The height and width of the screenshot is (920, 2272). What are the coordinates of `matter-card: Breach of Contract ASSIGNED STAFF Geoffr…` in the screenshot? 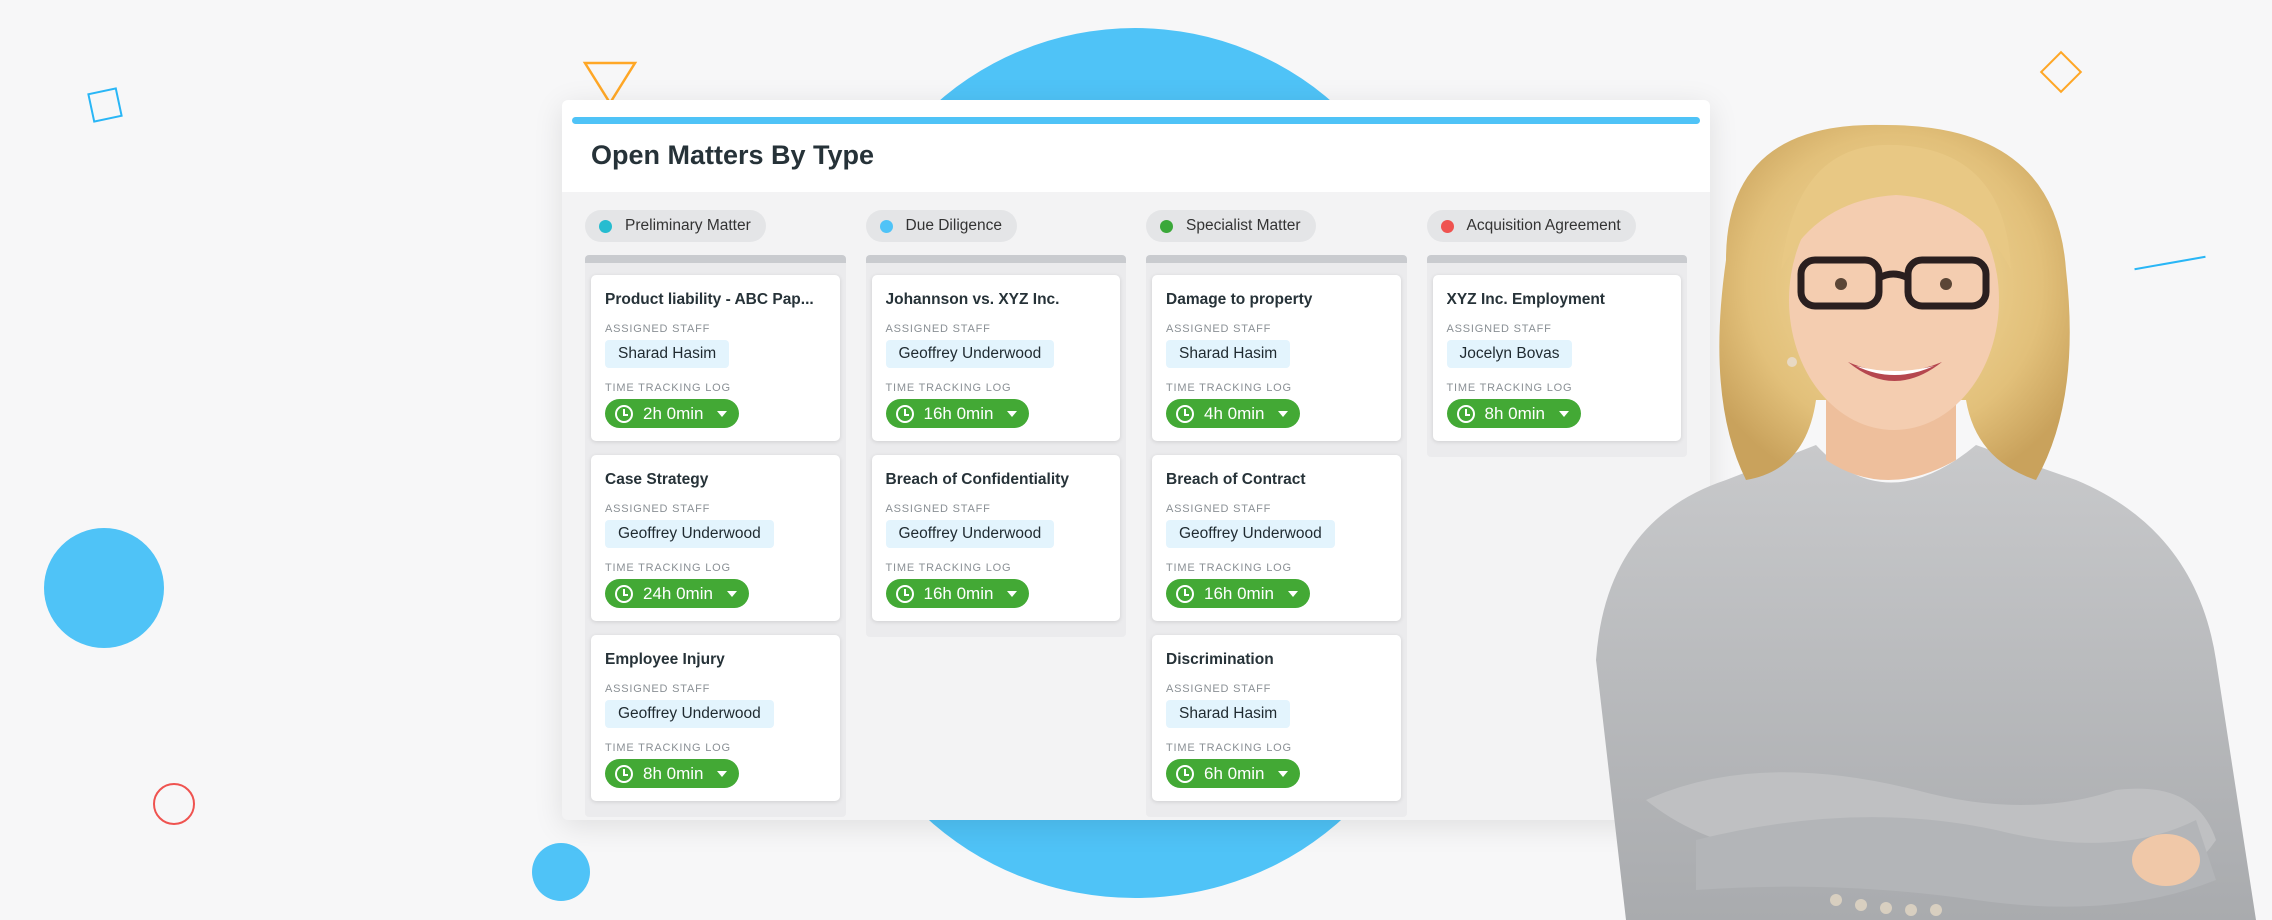 It's located at (1276, 538).